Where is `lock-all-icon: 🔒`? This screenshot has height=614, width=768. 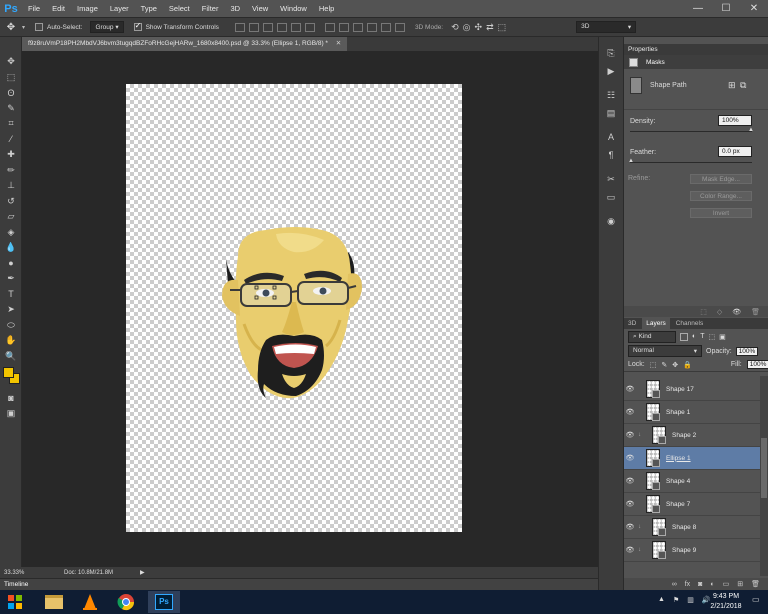 lock-all-icon: 🔒 is located at coordinates (687, 365).